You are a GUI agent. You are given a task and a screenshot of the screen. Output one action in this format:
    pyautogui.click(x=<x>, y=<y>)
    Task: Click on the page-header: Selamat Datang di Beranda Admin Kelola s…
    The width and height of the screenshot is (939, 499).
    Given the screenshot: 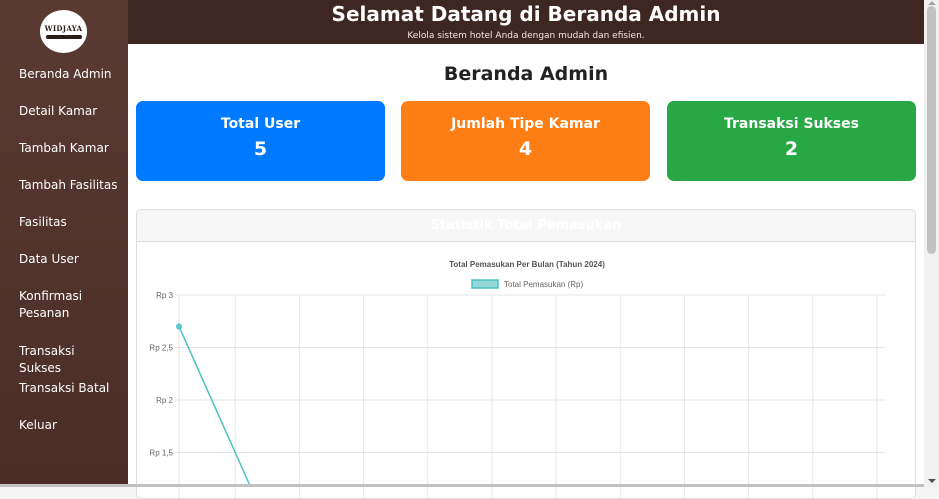 What is the action you would take?
    pyautogui.click(x=526, y=22)
    